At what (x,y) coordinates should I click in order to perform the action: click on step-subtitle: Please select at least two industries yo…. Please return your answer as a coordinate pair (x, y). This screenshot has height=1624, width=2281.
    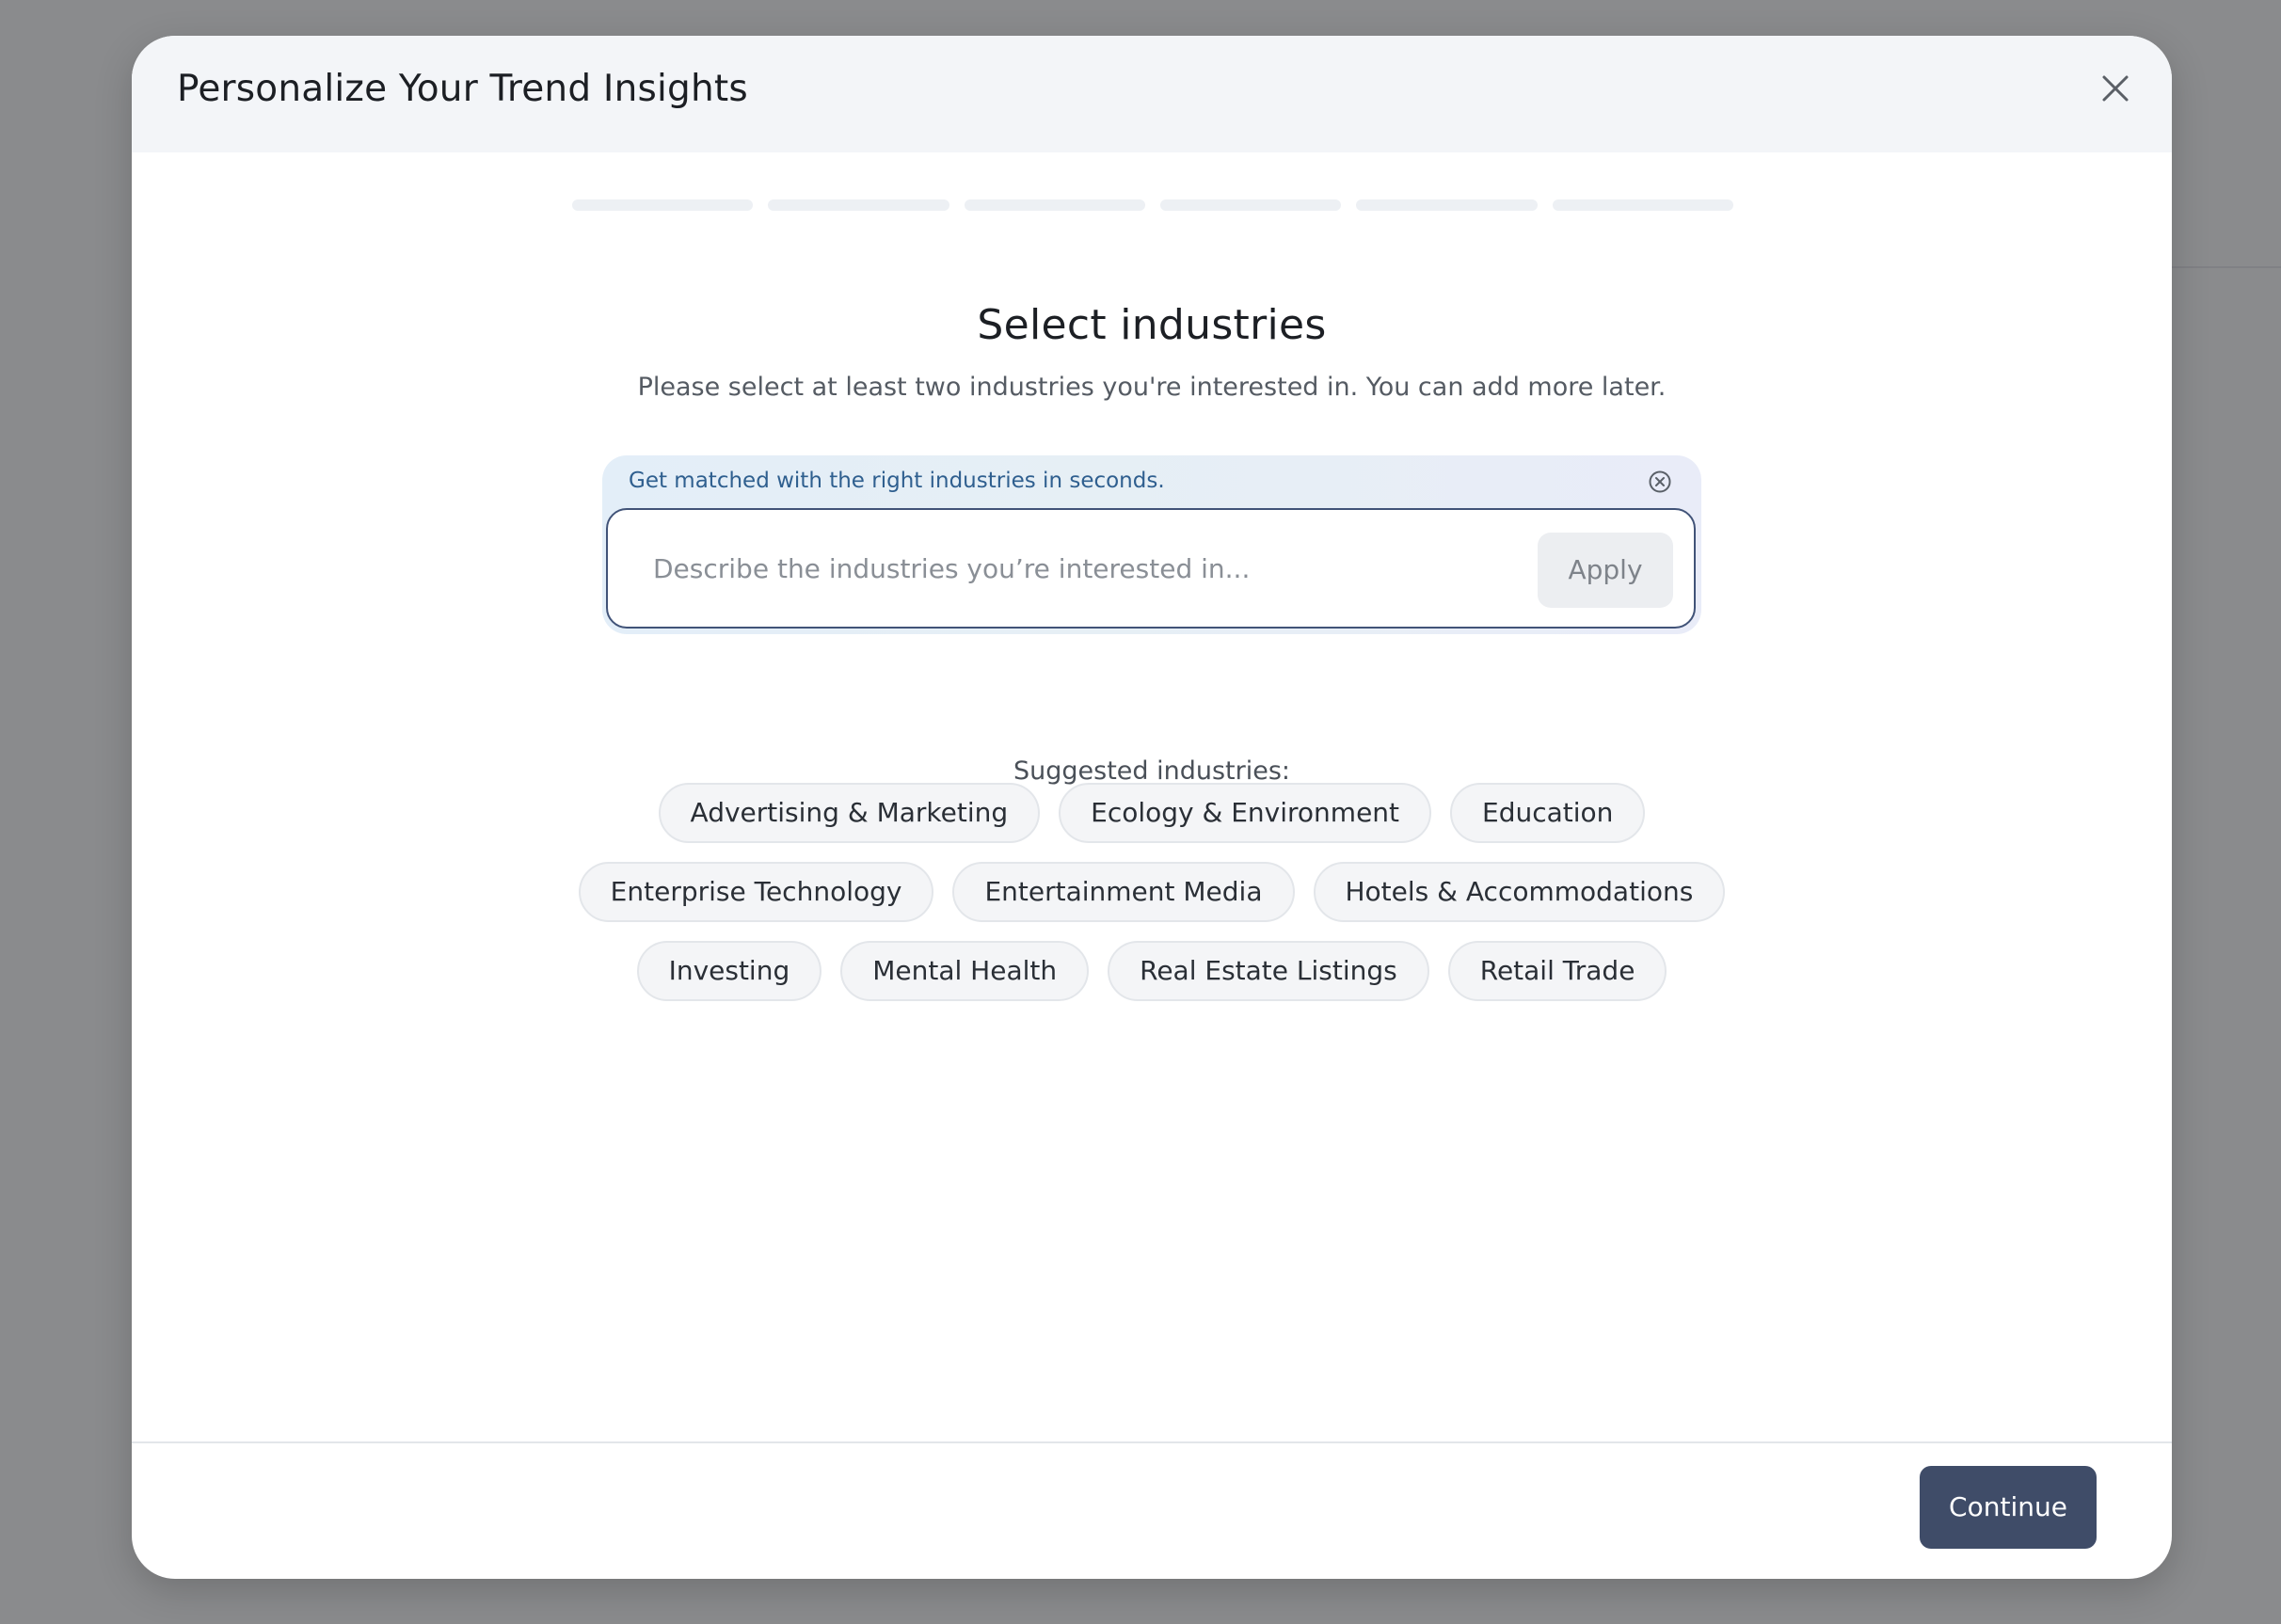
    Looking at the image, I should click on (1152, 388).